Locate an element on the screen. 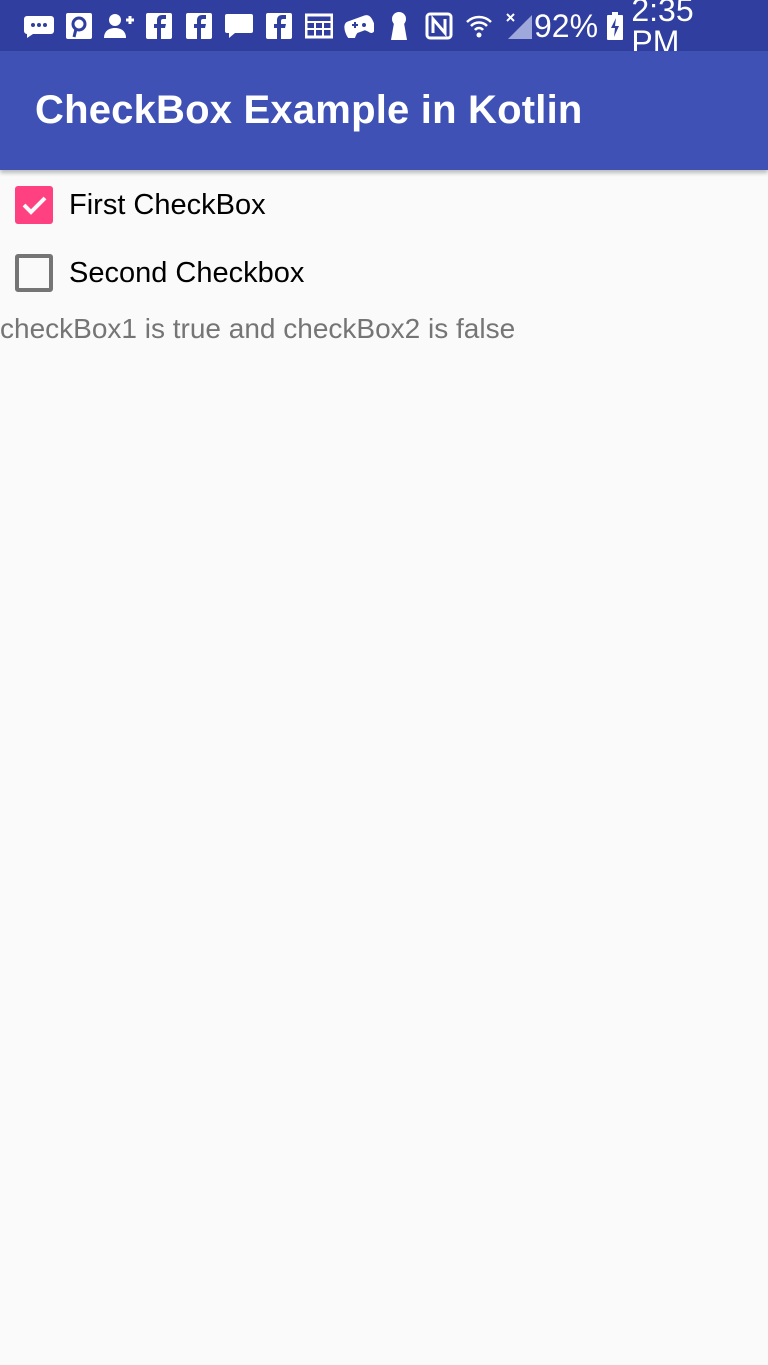  notification-icons is located at coordinates (279, 26).